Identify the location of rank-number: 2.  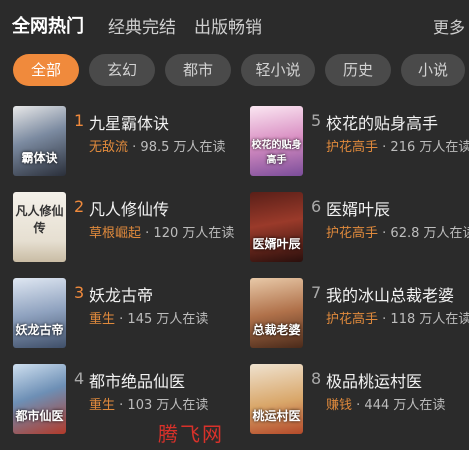
(79, 206).